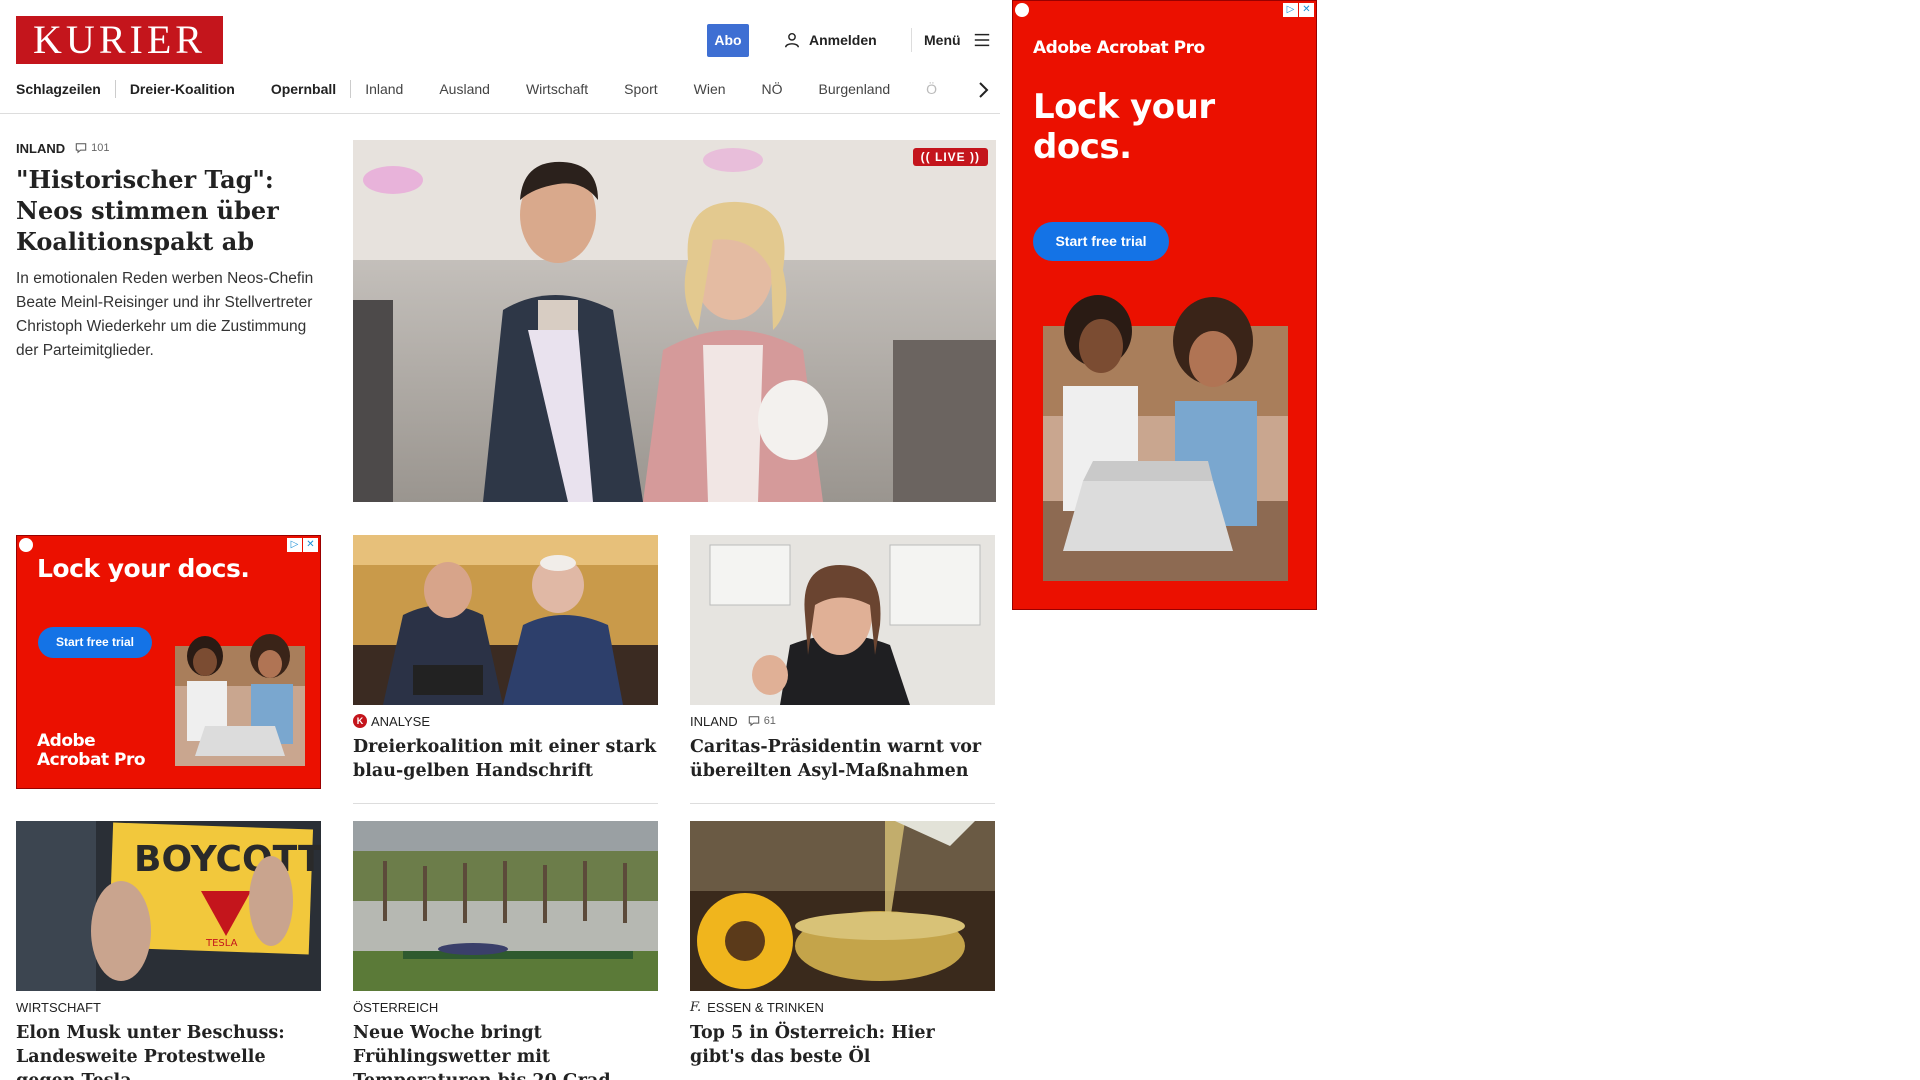 The width and height of the screenshot is (1920, 1080). What do you see at coordinates (842, 721) in the screenshot?
I see `article-kicker: INLAND 61` at bounding box center [842, 721].